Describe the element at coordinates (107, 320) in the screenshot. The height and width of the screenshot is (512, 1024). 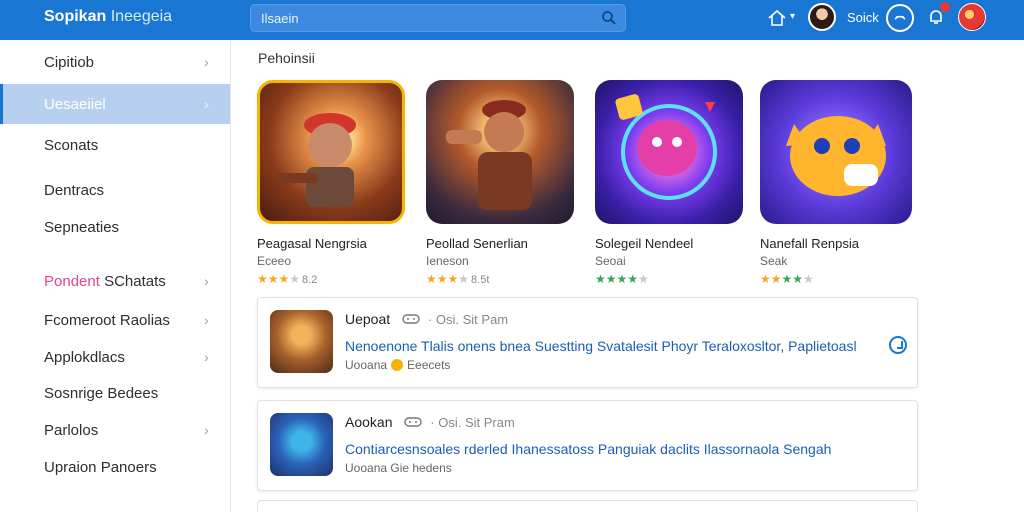
I see `sidebar-item-label: Fcomeroot Raolias` at that location.